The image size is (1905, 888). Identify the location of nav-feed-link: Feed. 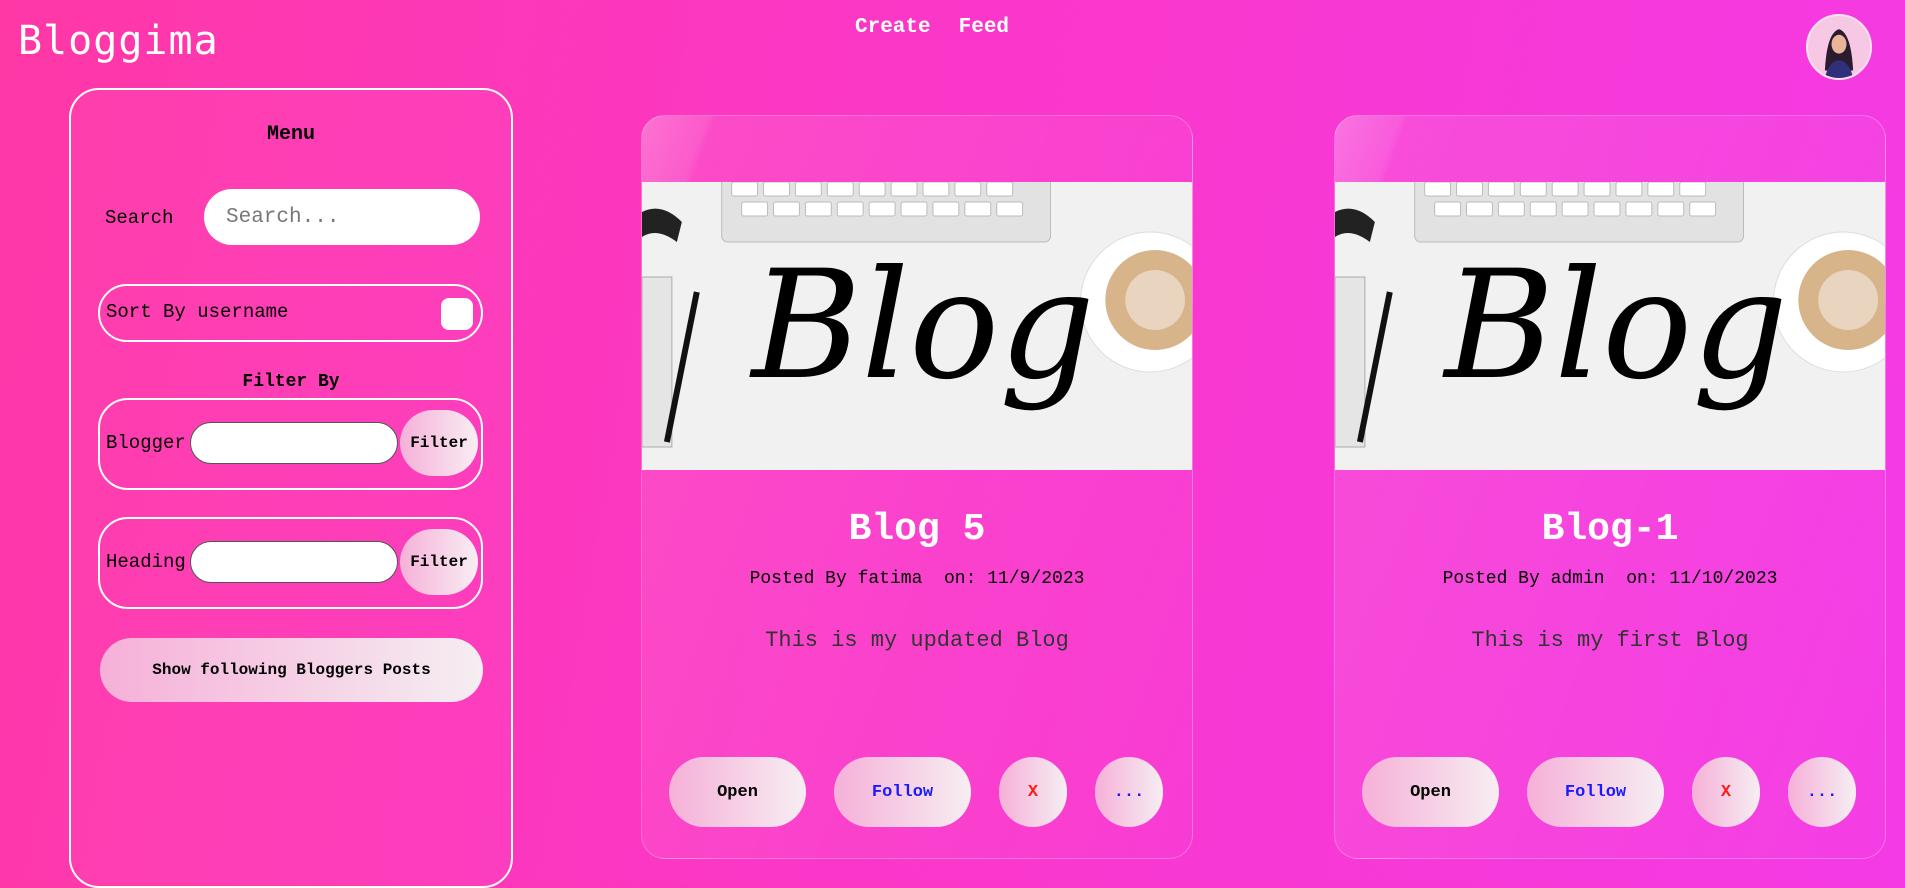
(984, 27).